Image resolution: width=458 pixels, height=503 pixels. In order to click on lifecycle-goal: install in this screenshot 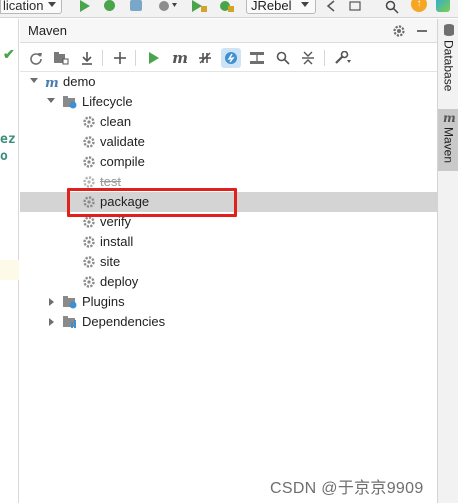, I will do `click(228, 242)`.